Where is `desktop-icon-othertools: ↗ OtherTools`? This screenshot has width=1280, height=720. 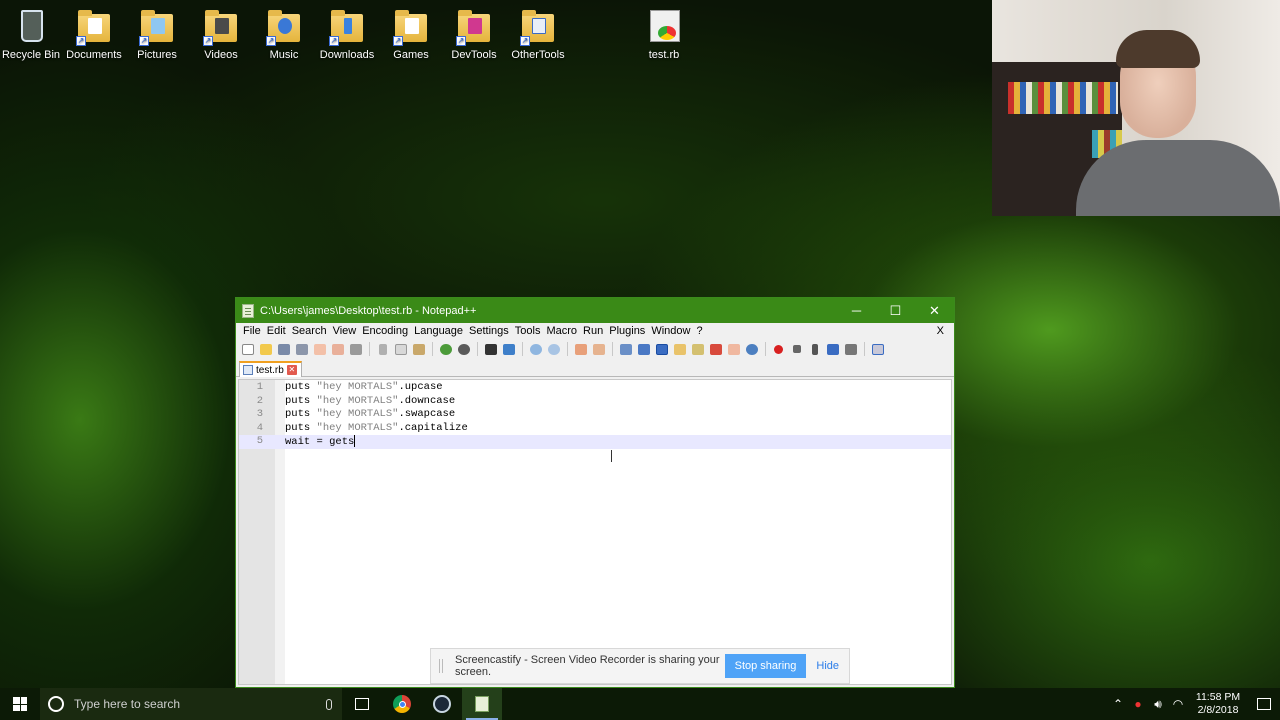 desktop-icon-othertools: ↗ OtherTools is located at coordinates (538, 32).